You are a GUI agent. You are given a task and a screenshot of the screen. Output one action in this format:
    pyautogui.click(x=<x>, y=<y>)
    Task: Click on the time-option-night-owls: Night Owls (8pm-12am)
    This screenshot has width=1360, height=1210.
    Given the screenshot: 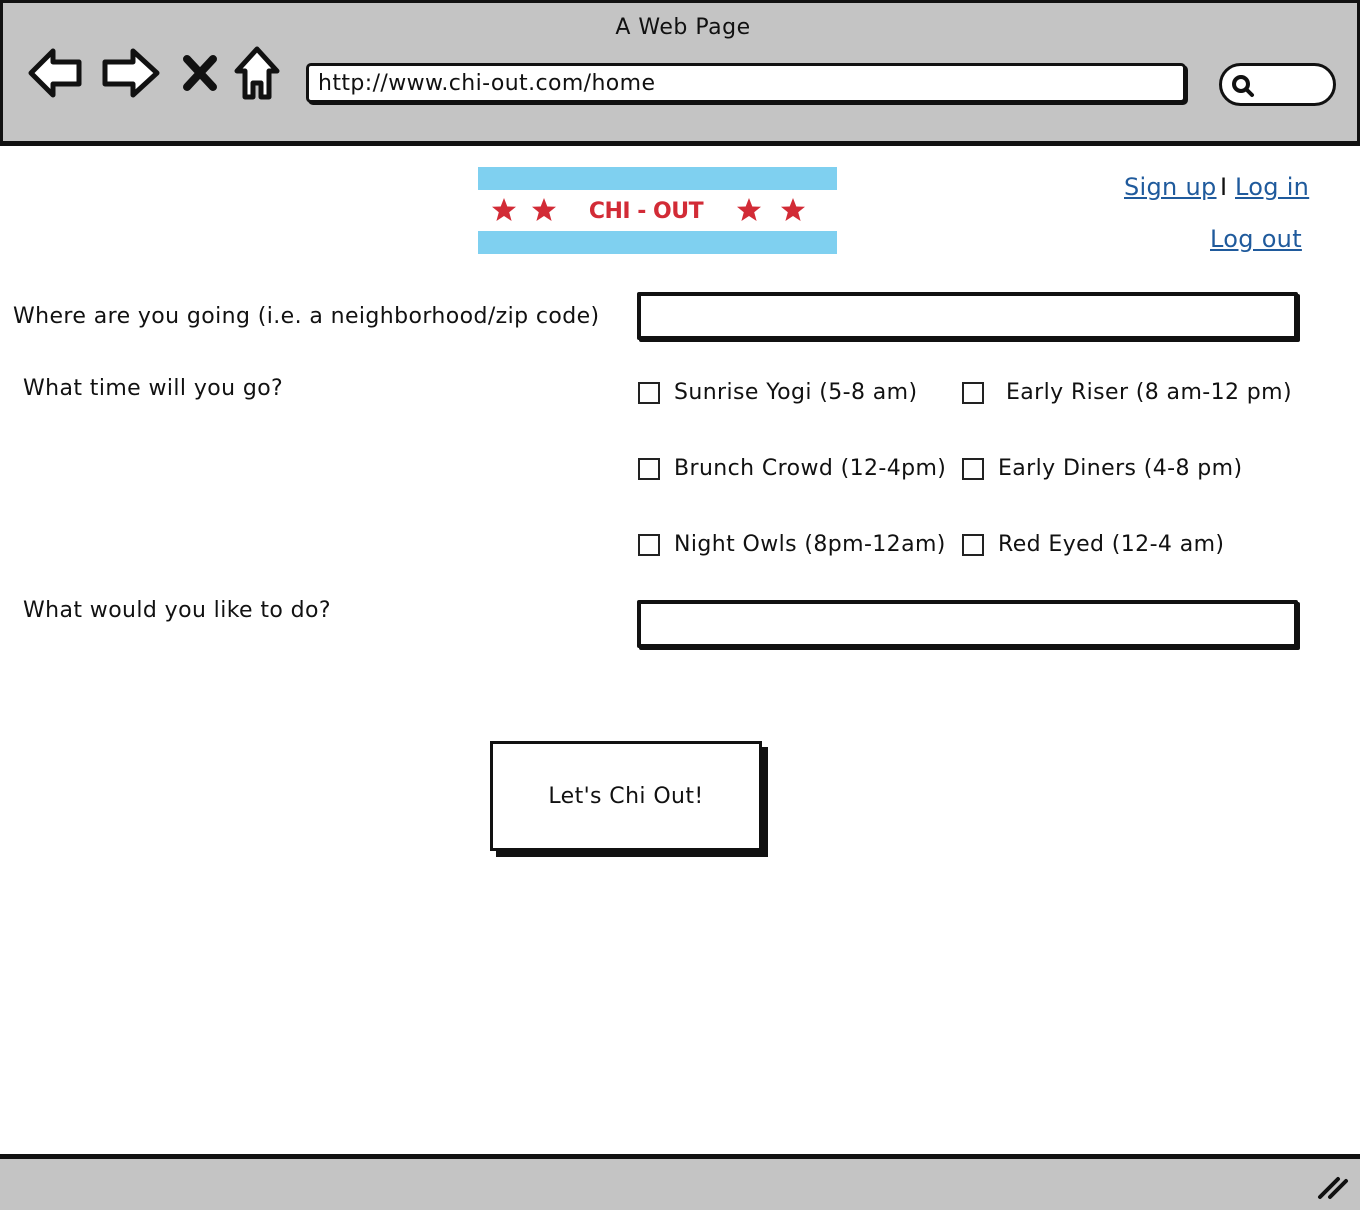 What is the action you would take?
    pyautogui.click(x=792, y=544)
    